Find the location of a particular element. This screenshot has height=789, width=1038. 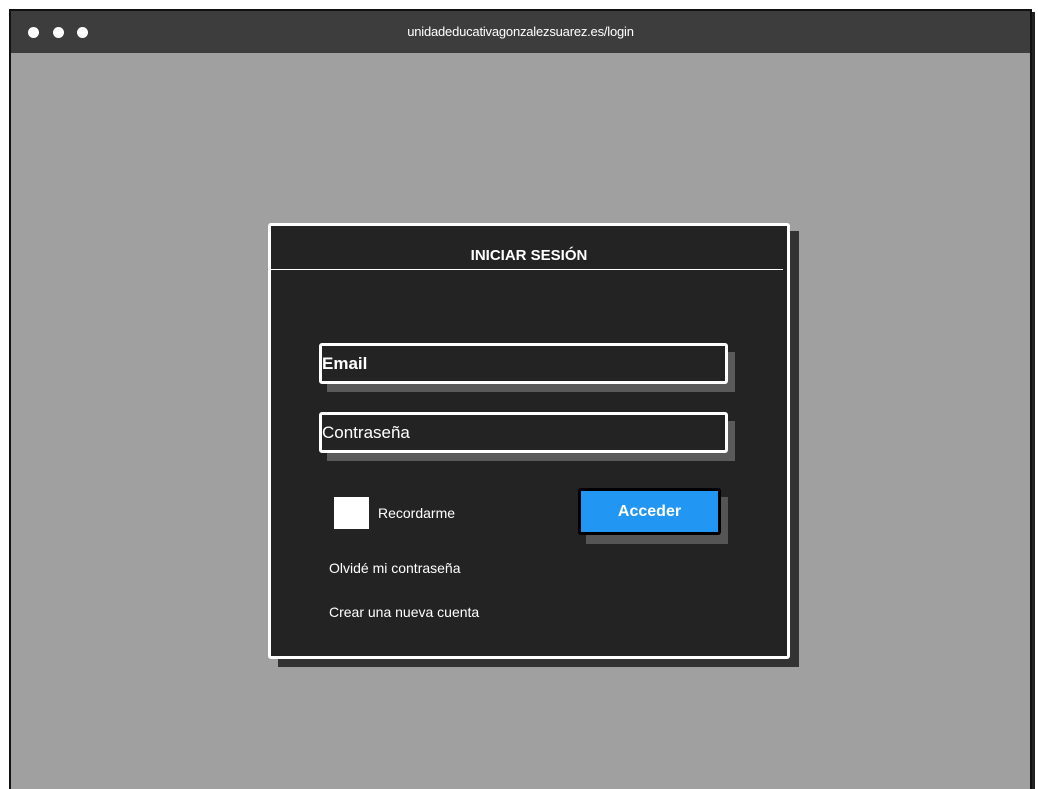

browser-titlebar: unidadeducativagonzalezsuarez.es/login is located at coordinates (520, 32).